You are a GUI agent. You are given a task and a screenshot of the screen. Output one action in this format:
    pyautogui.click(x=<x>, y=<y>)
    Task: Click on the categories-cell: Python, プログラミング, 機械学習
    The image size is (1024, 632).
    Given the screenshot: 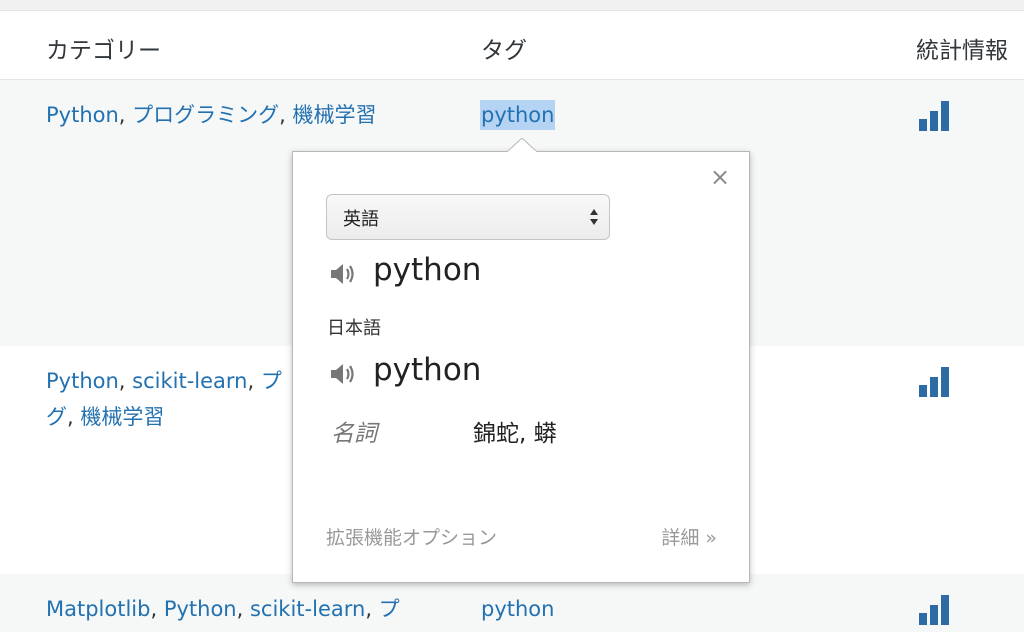 What is the action you would take?
    pyautogui.click(x=211, y=115)
    